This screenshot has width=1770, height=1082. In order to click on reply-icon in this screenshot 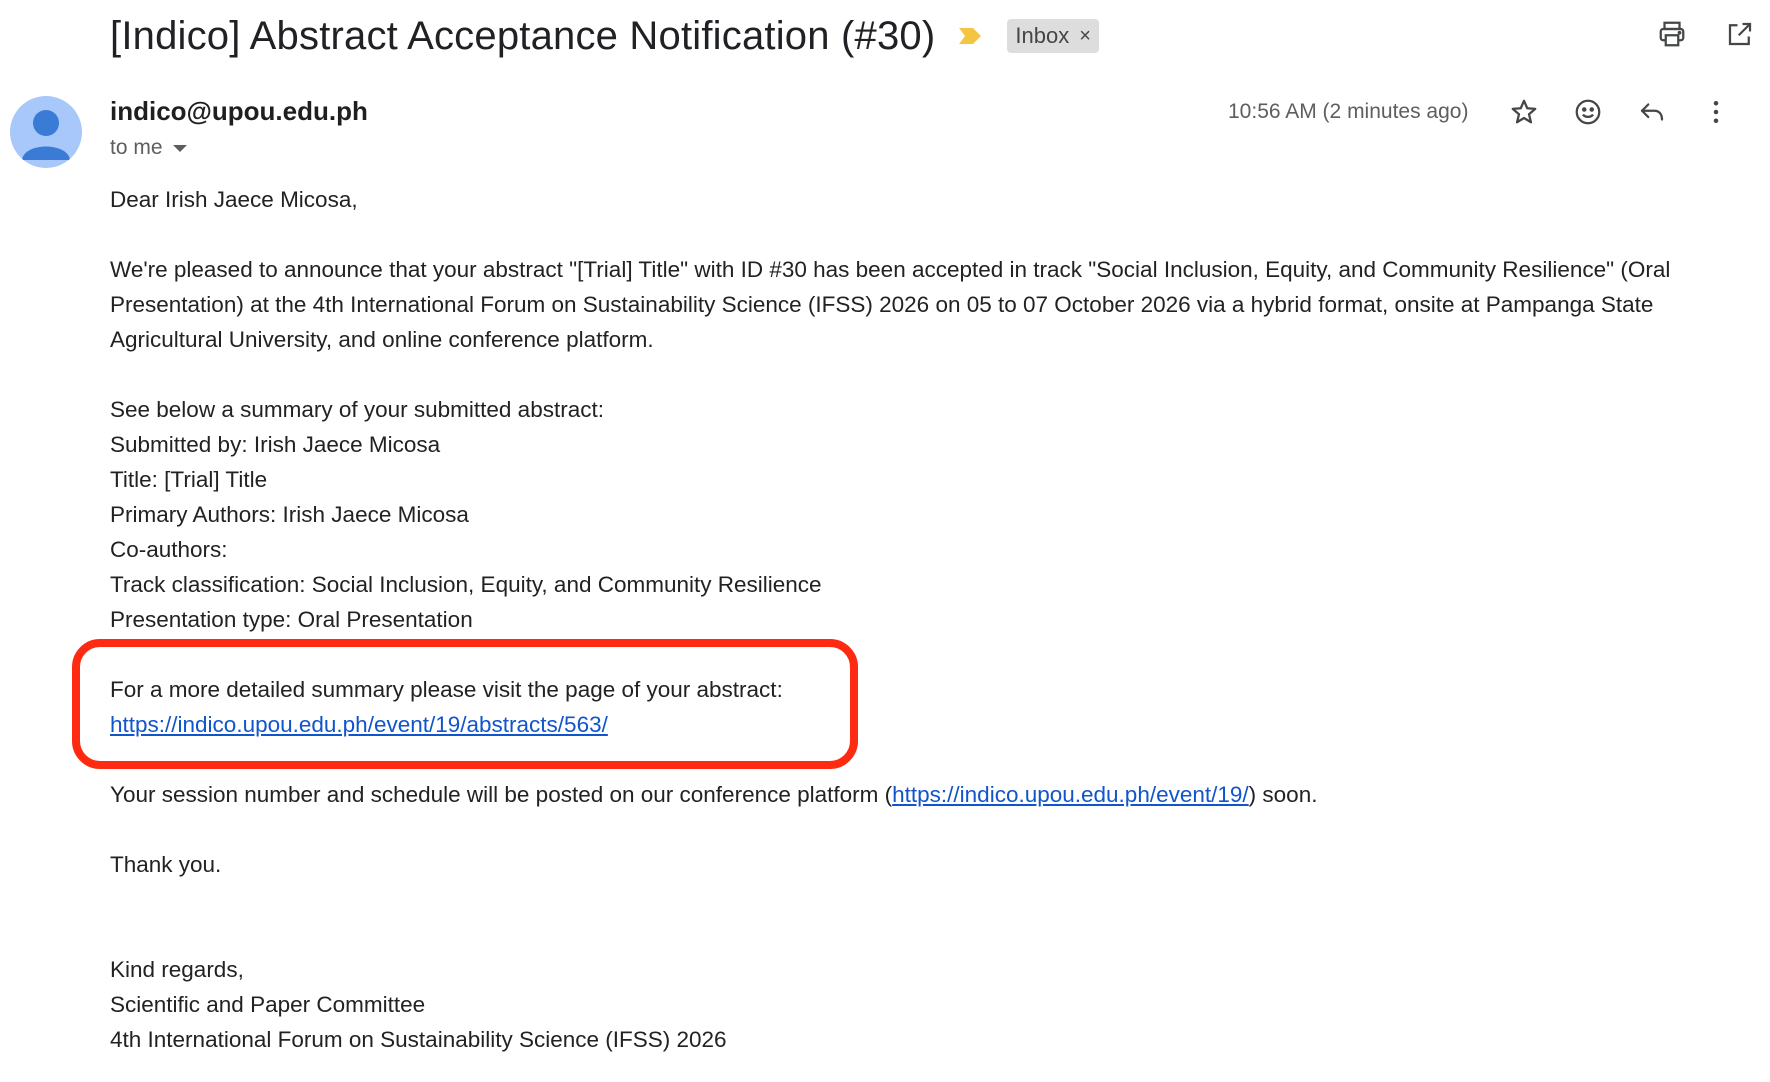, I will do `click(1652, 112)`.